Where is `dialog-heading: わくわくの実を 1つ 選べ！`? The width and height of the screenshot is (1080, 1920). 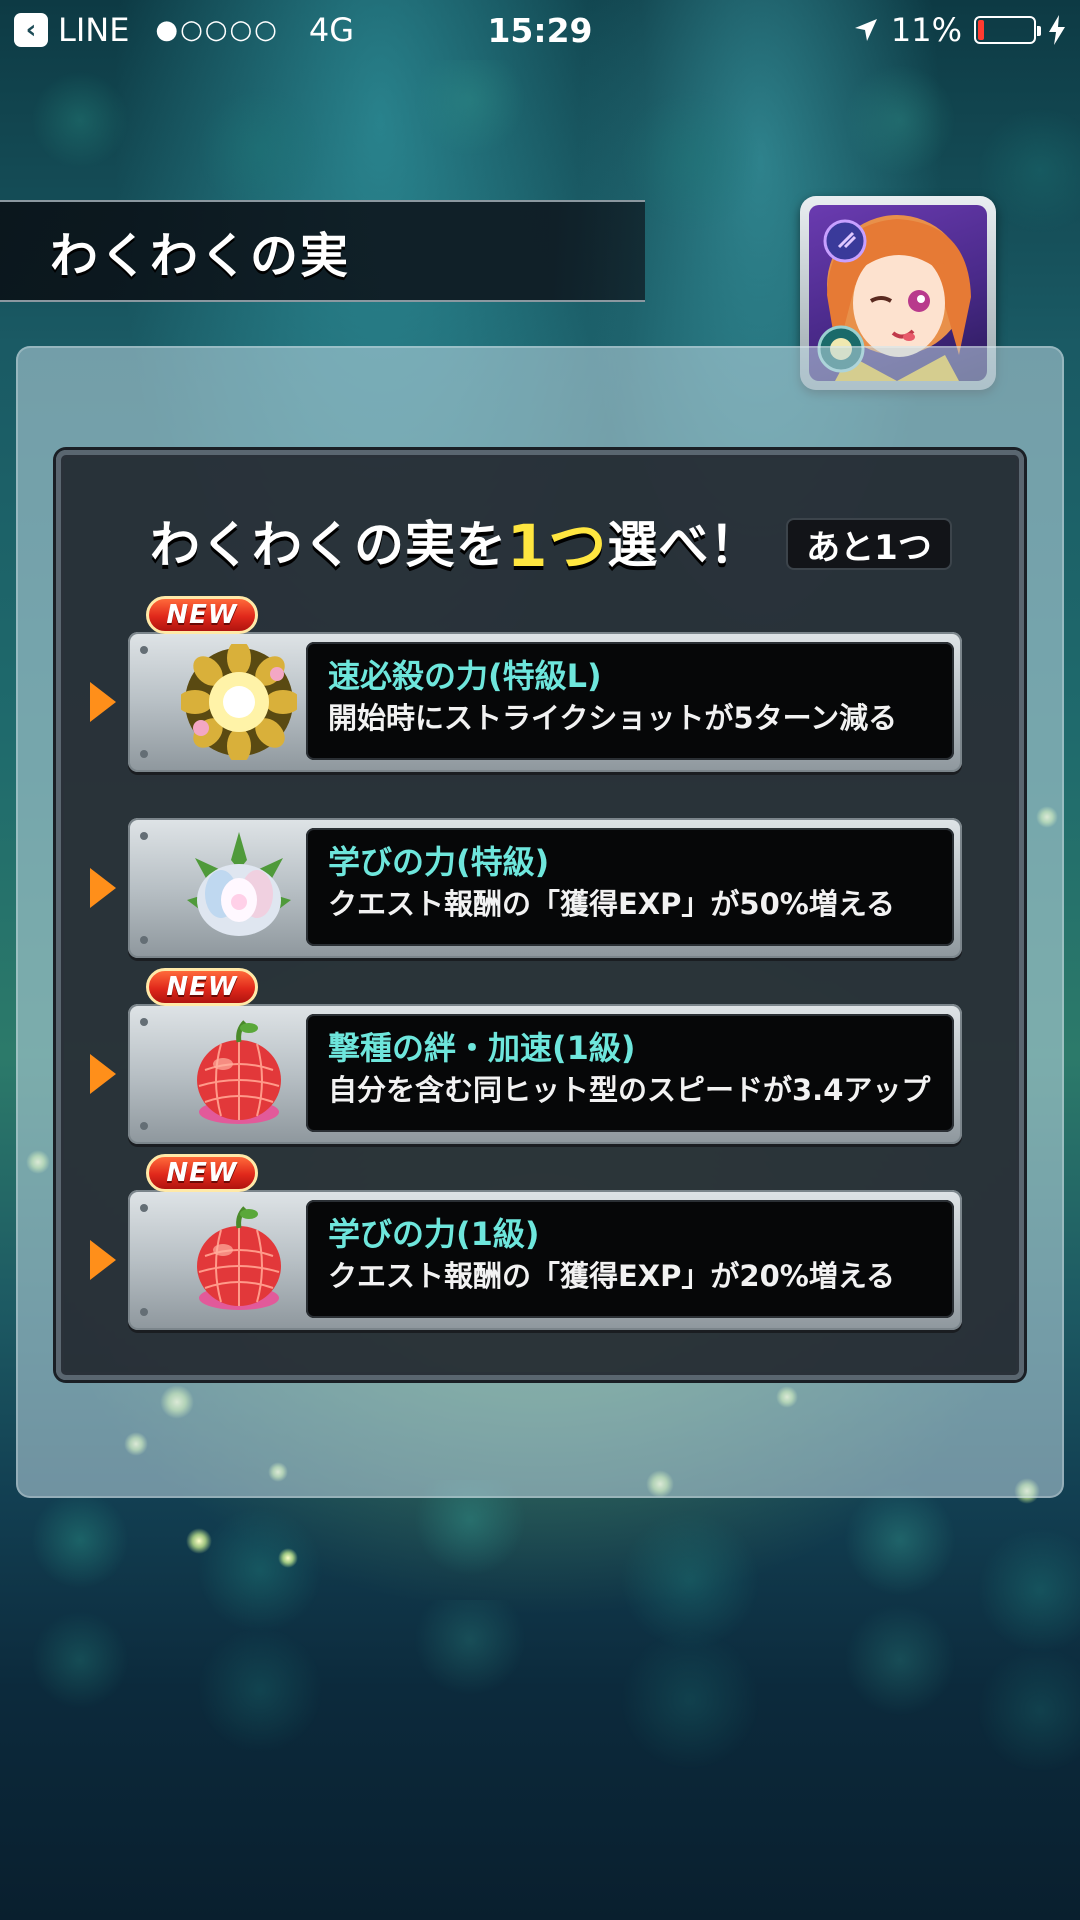
dialog-heading: わくわくの実を 1つ 選べ！ is located at coordinates (455, 543).